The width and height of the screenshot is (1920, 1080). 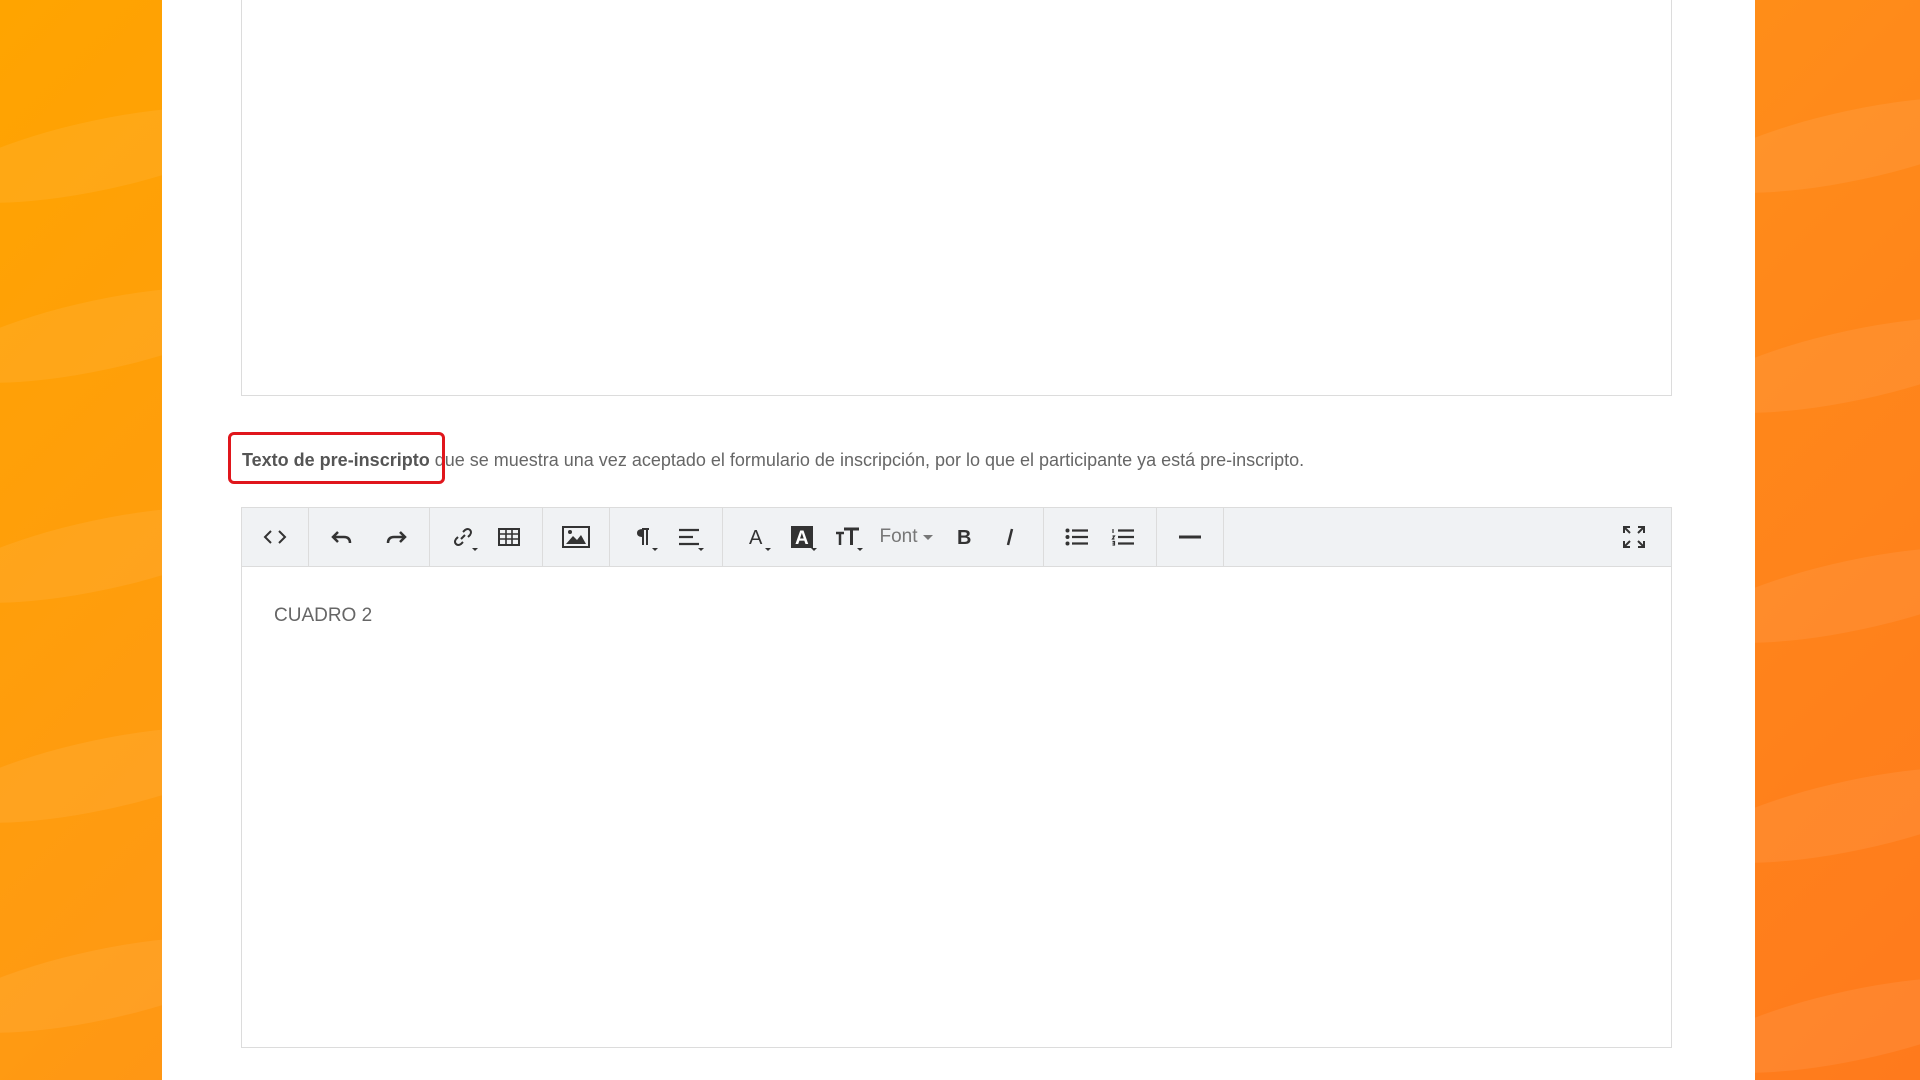 I want to click on font-family-dropdown: Font, so click(x=906, y=537).